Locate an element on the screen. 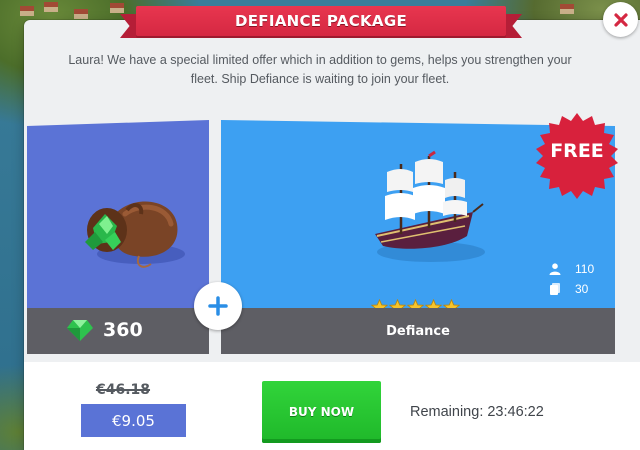  free-badge: FREE is located at coordinates (577, 156).